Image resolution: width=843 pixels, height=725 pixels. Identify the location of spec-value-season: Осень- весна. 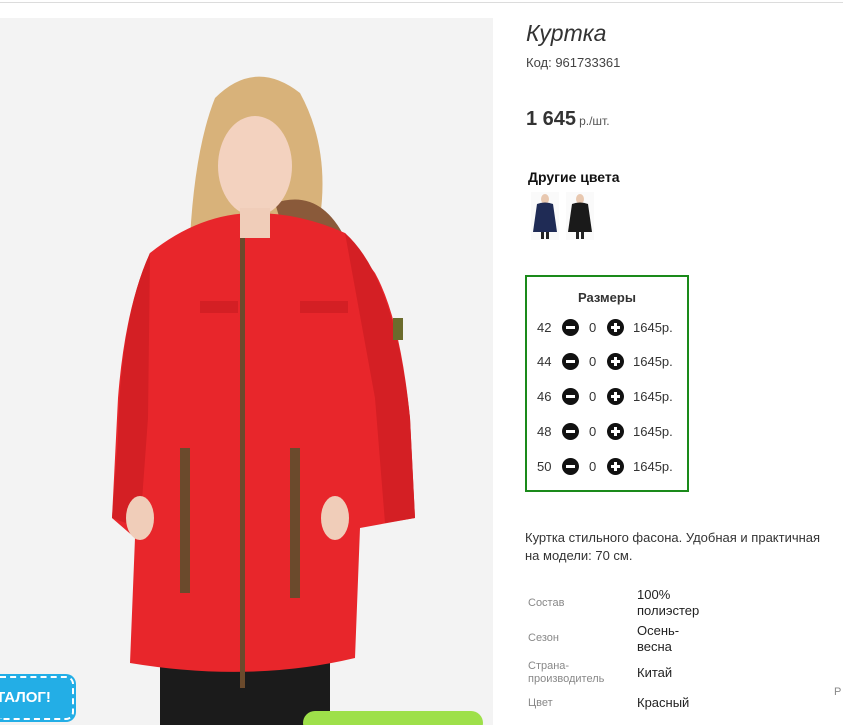
(658, 639).